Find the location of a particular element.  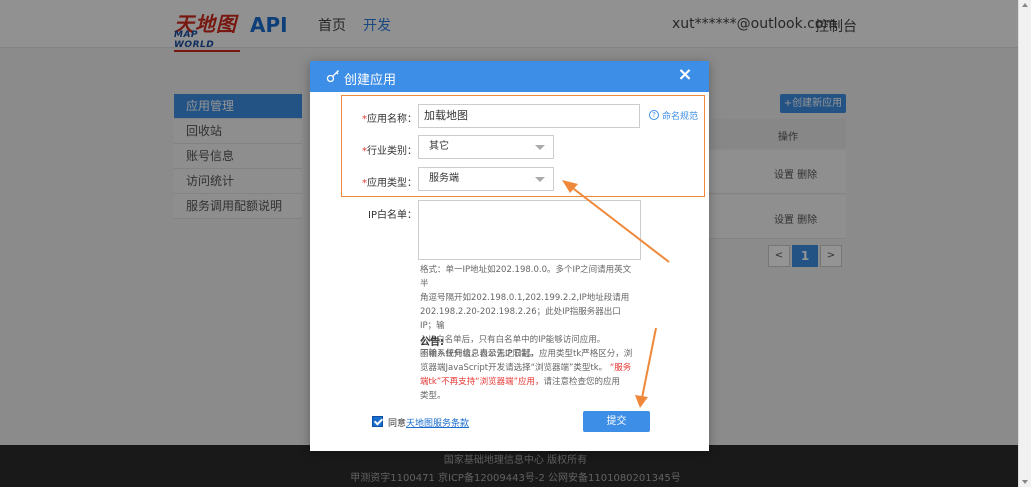

industry-selected-value: 其它 is located at coordinates (439, 146).